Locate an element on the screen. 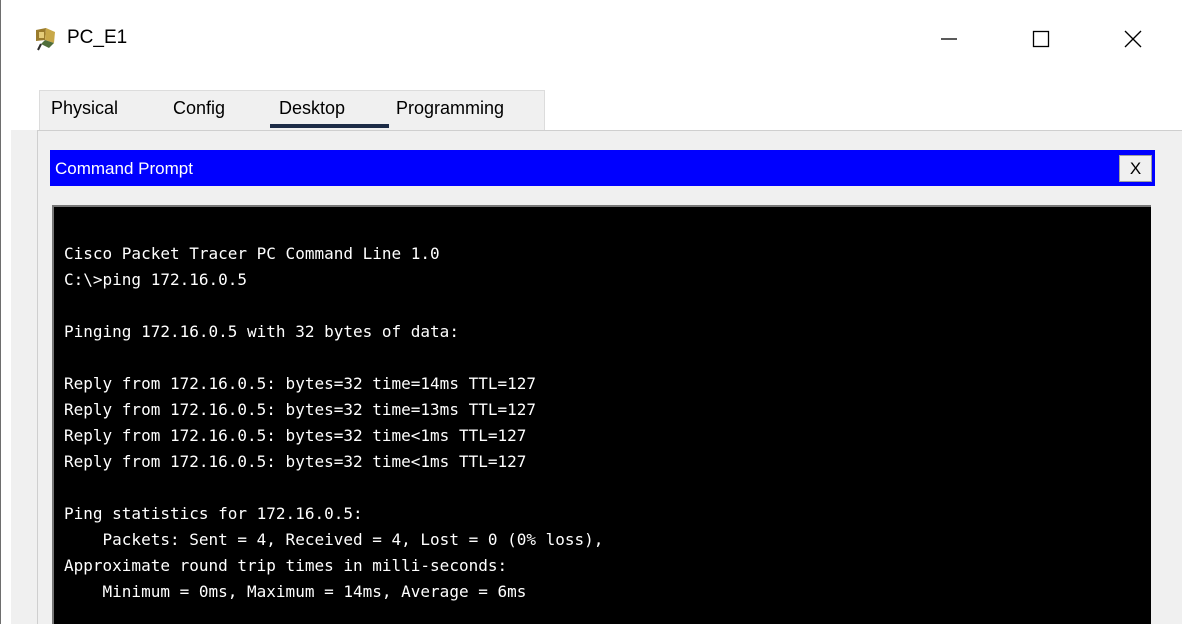 The height and width of the screenshot is (624, 1182). terminal-line: Ping statistics for 172.16.0.5: is located at coordinates (213, 513).